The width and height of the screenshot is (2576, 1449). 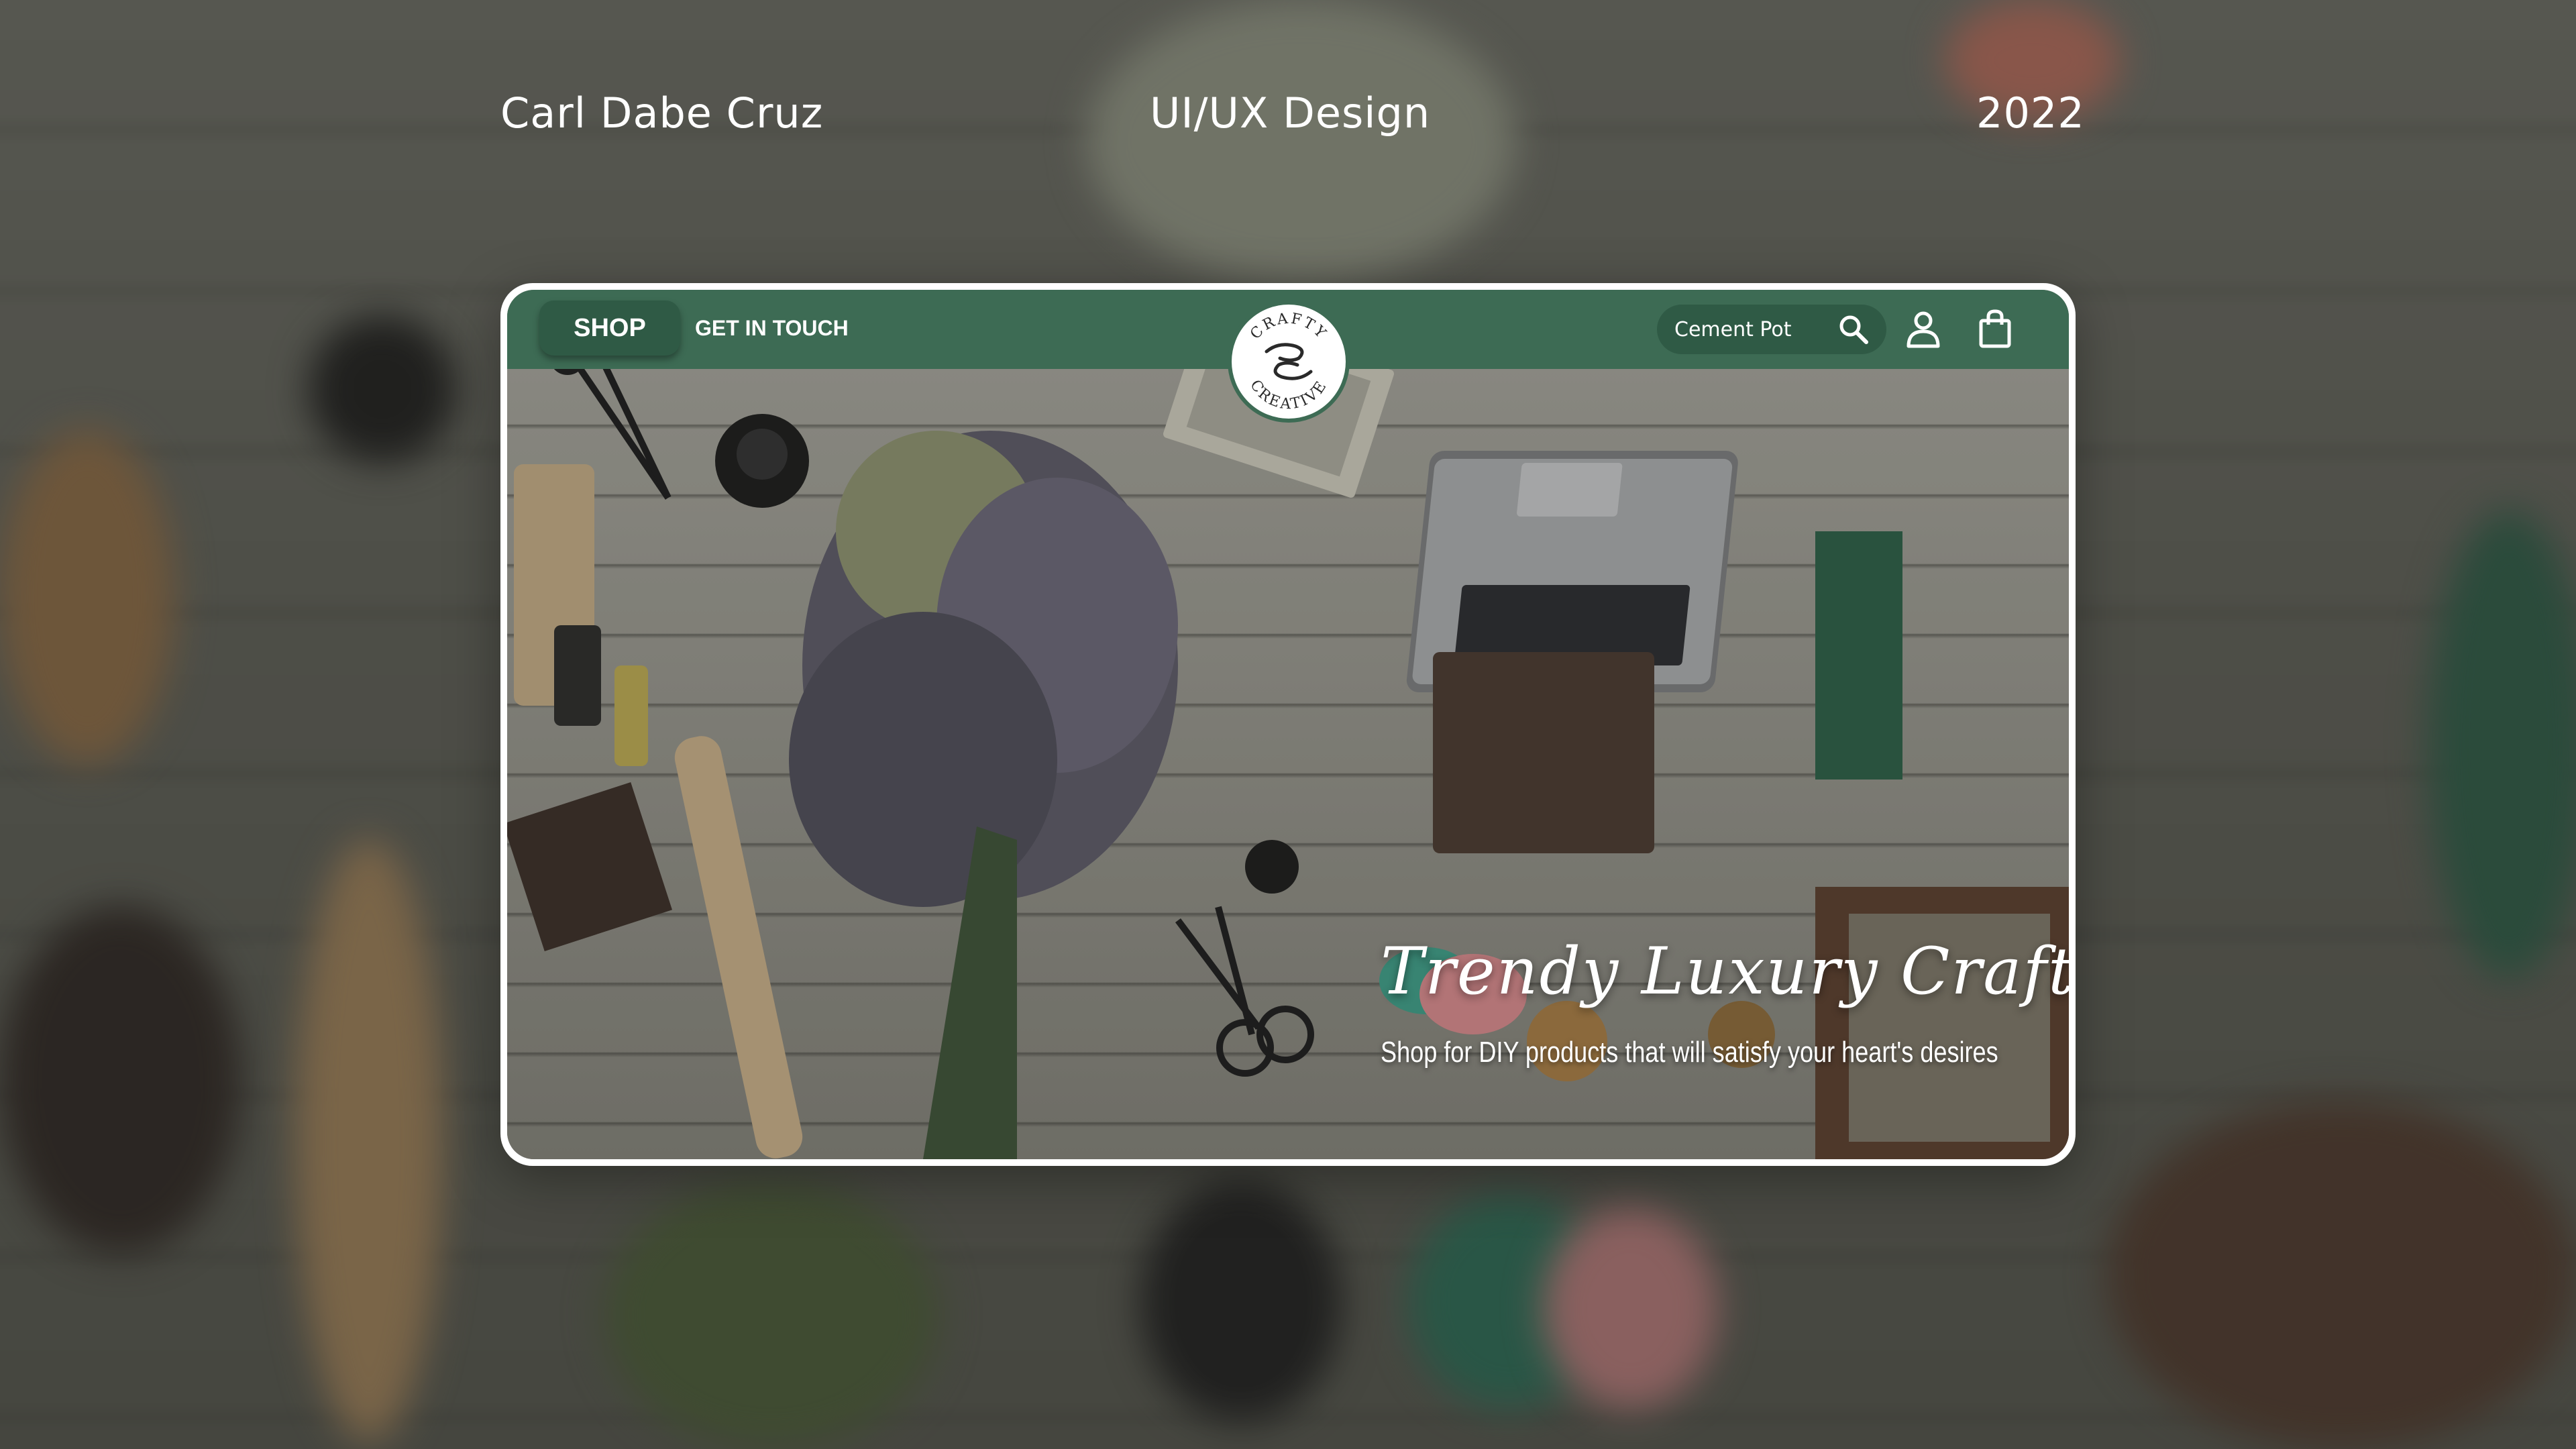 I want to click on shopping-bag-icon, so click(x=1995, y=329).